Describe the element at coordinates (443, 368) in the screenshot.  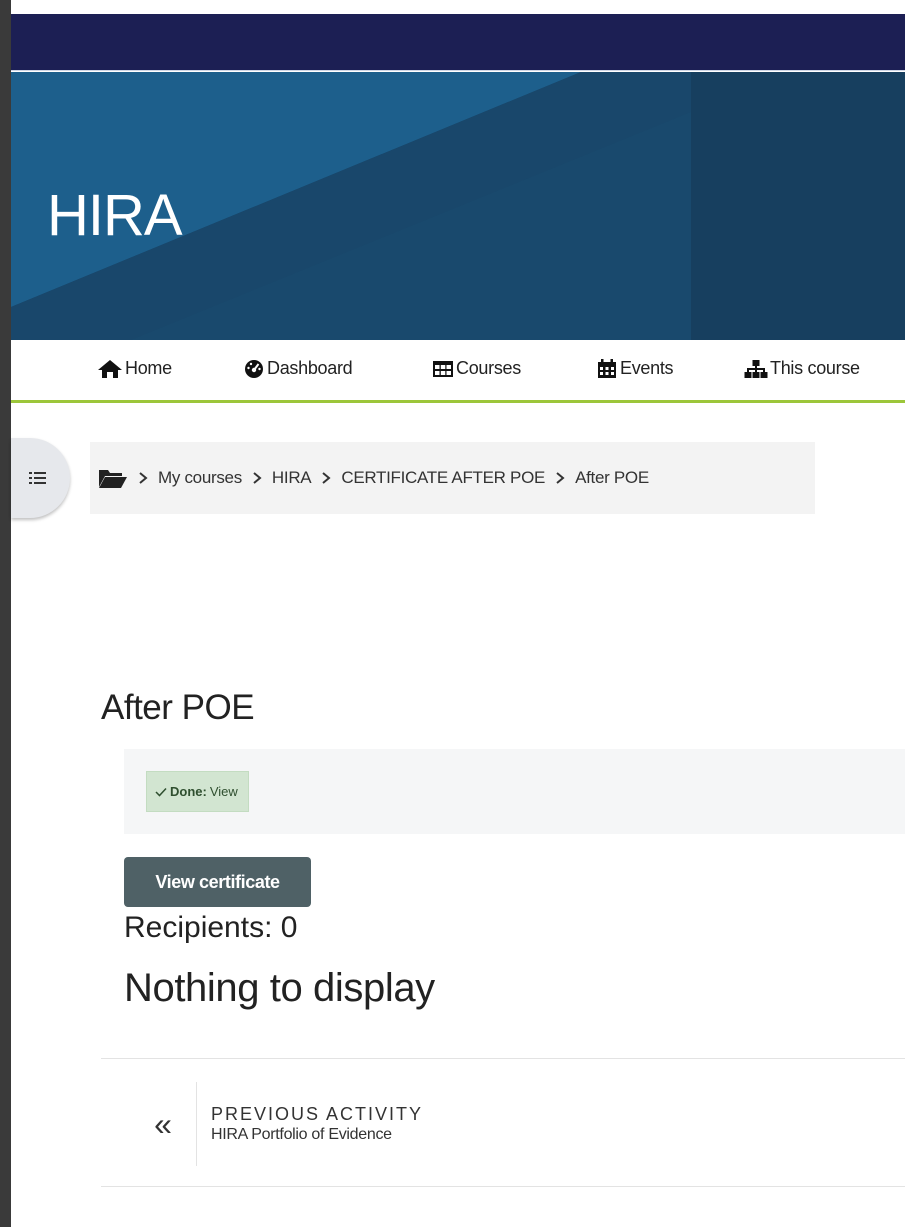
I see `table-icon` at that location.